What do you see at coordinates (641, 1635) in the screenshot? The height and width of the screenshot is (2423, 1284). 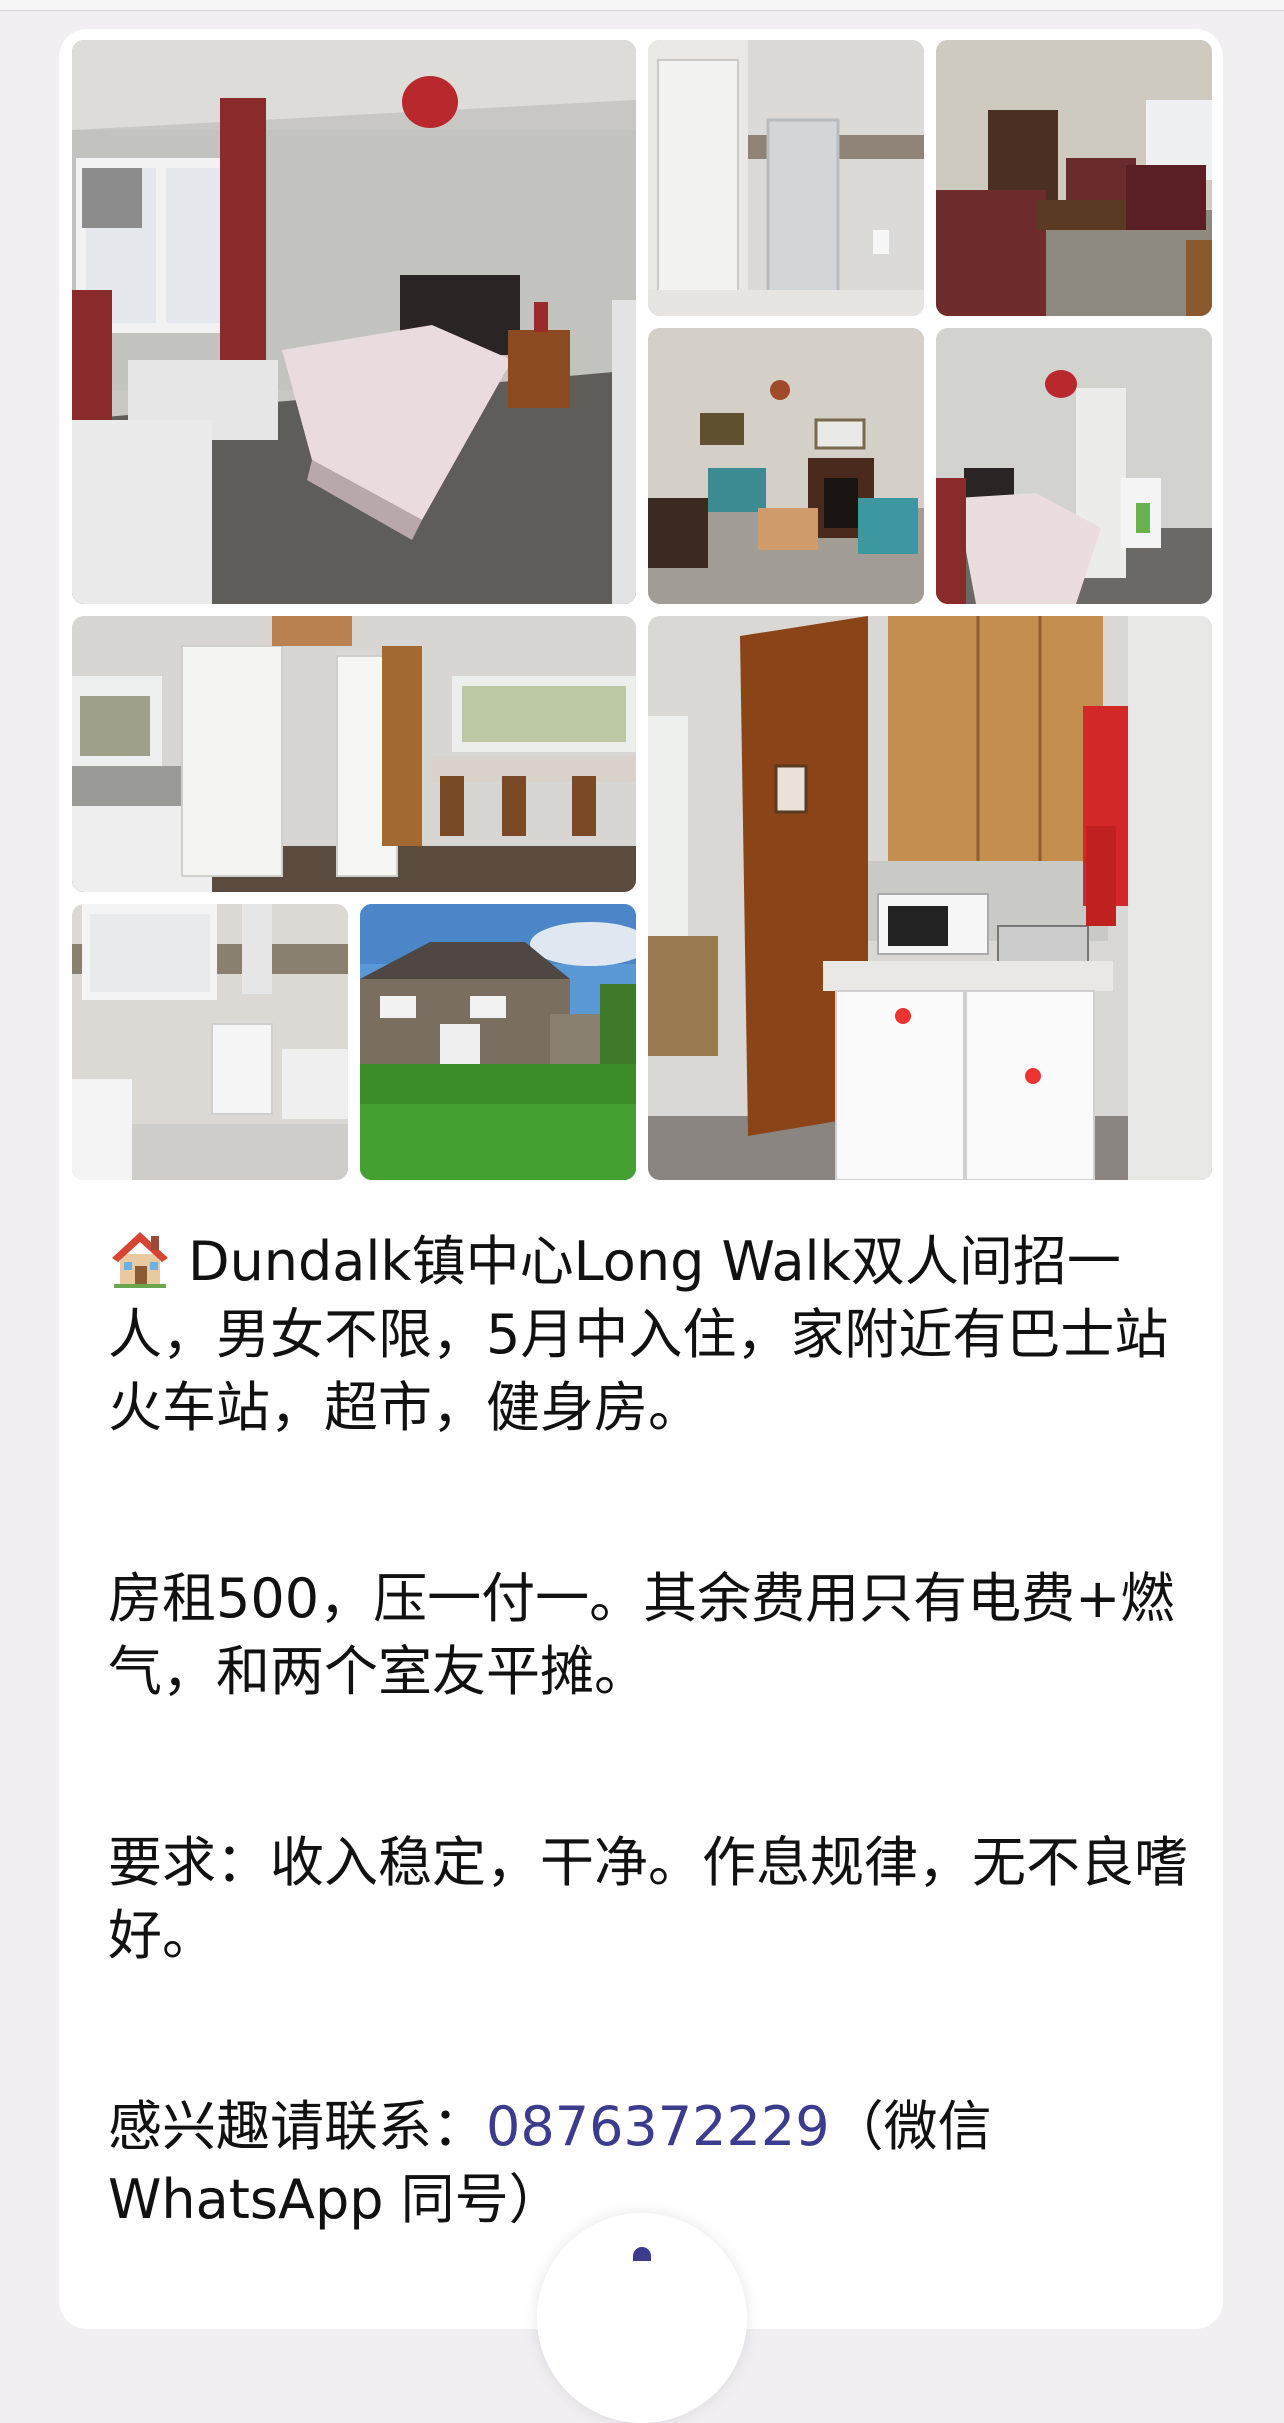 I see `post-paragraph-2: 房租500，压一付一。其余费用只有电费+燃气，和两个室友平摊。` at bounding box center [641, 1635].